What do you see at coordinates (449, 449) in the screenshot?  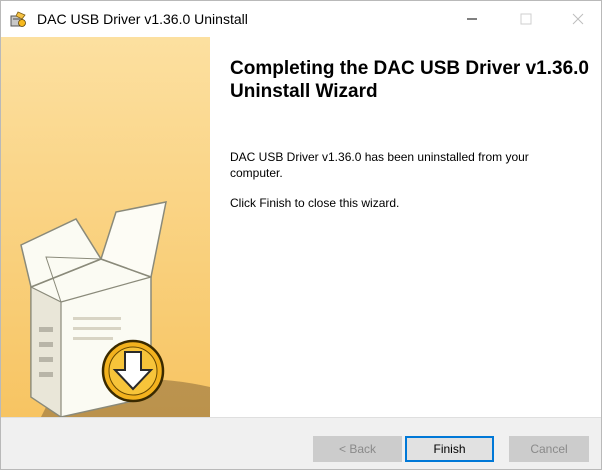 I see `finish-button: Finish` at bounding box center [449, 449].